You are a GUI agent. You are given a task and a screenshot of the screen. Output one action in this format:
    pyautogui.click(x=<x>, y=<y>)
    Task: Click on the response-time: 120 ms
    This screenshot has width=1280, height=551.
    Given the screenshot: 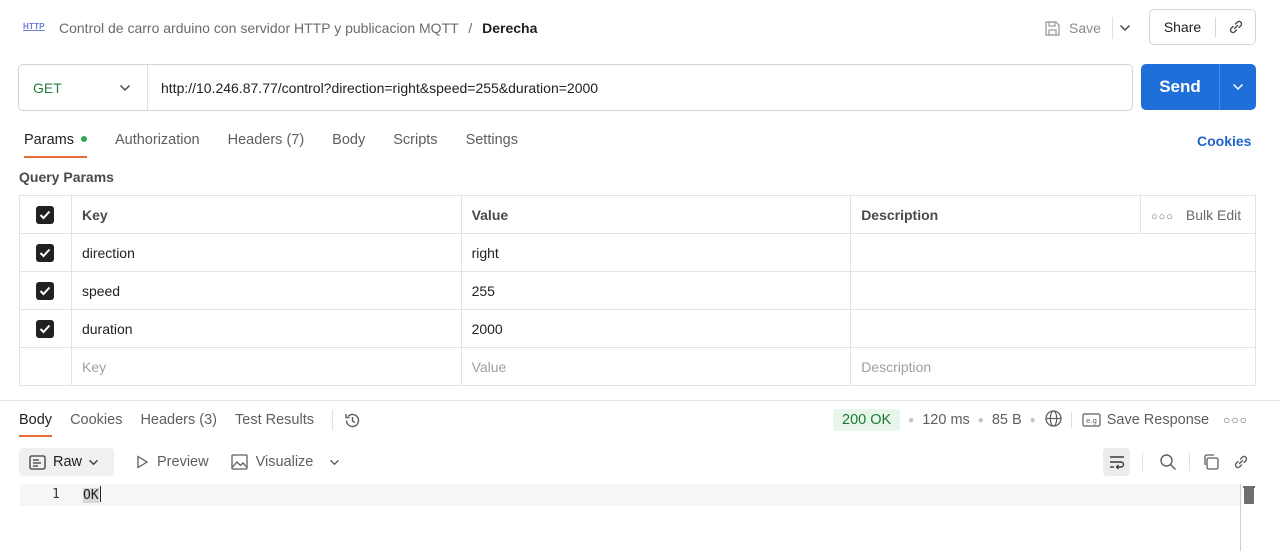 What is the action you would take?
    pyautogui.click(x=946, y=420)
    